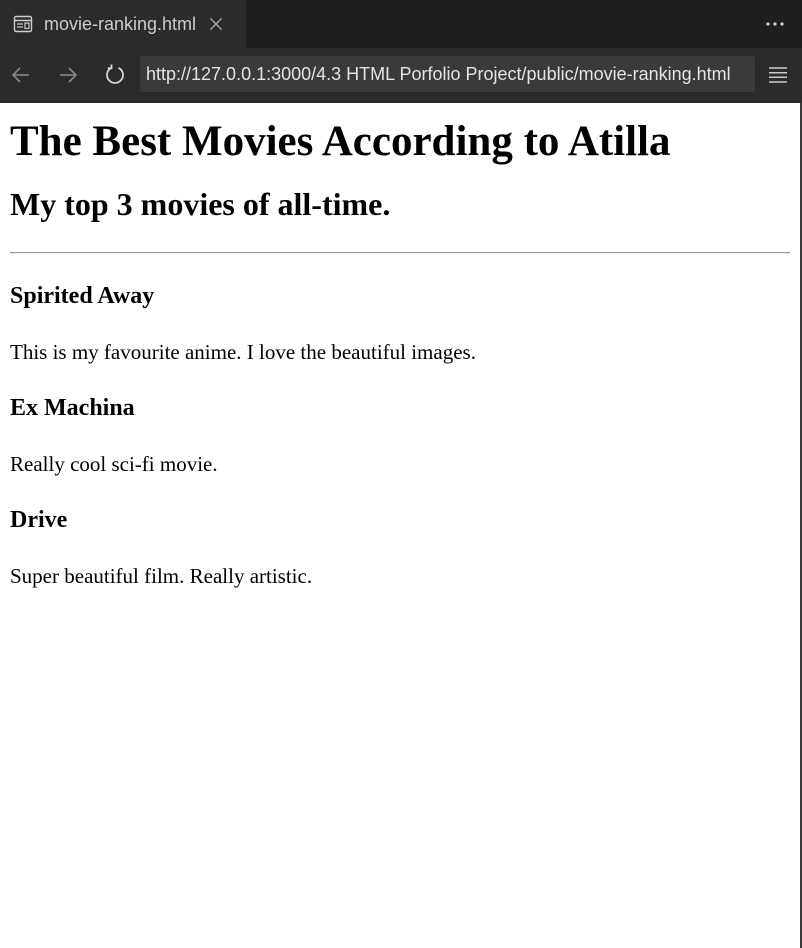 This screenshot has width=802, height=948. What do you see at coordinates (72, 408) in the screenshot?
I see `movie-title: Ex Machina` at bounding box center [72, 408].